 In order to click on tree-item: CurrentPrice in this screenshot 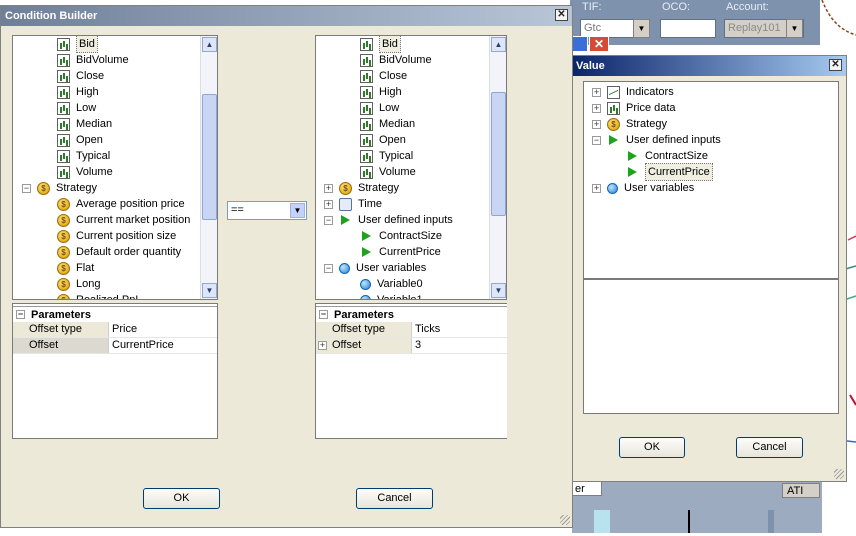, I will do `click(400, 252)`.